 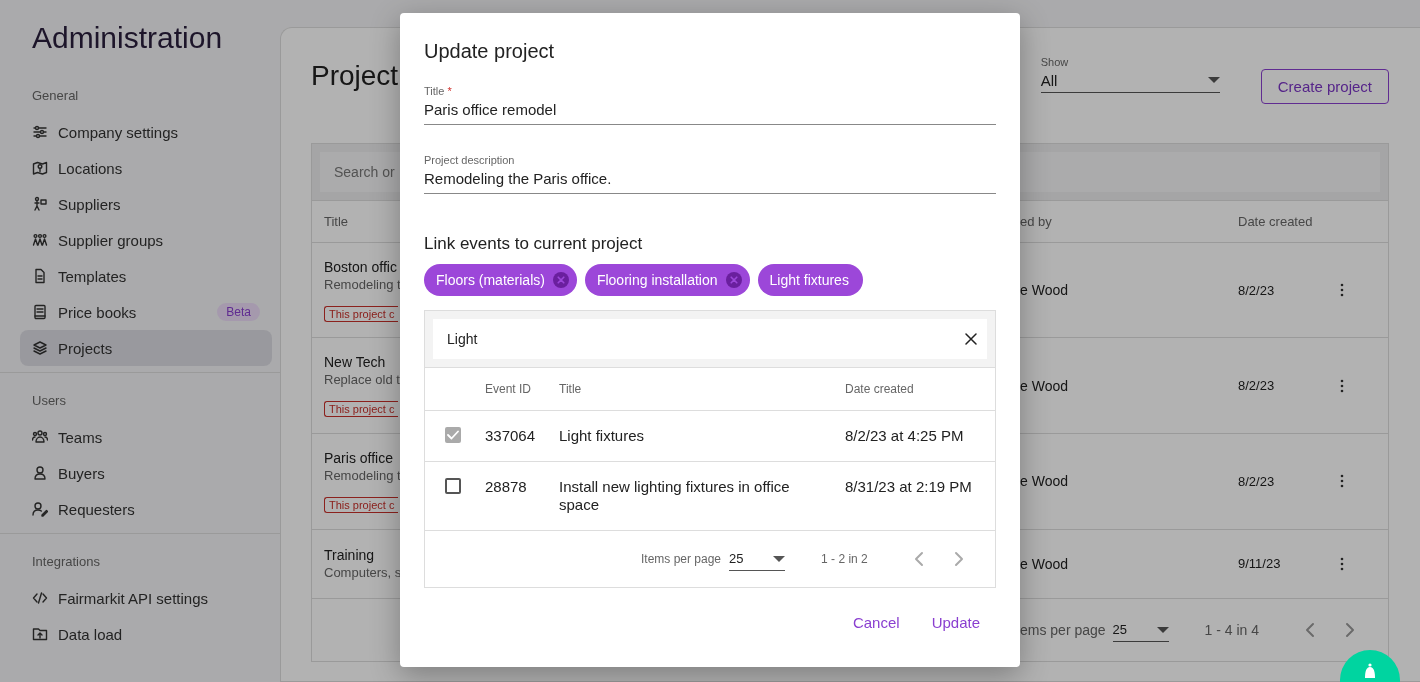 I want to click on team-icon, so click(x=40, y=437).